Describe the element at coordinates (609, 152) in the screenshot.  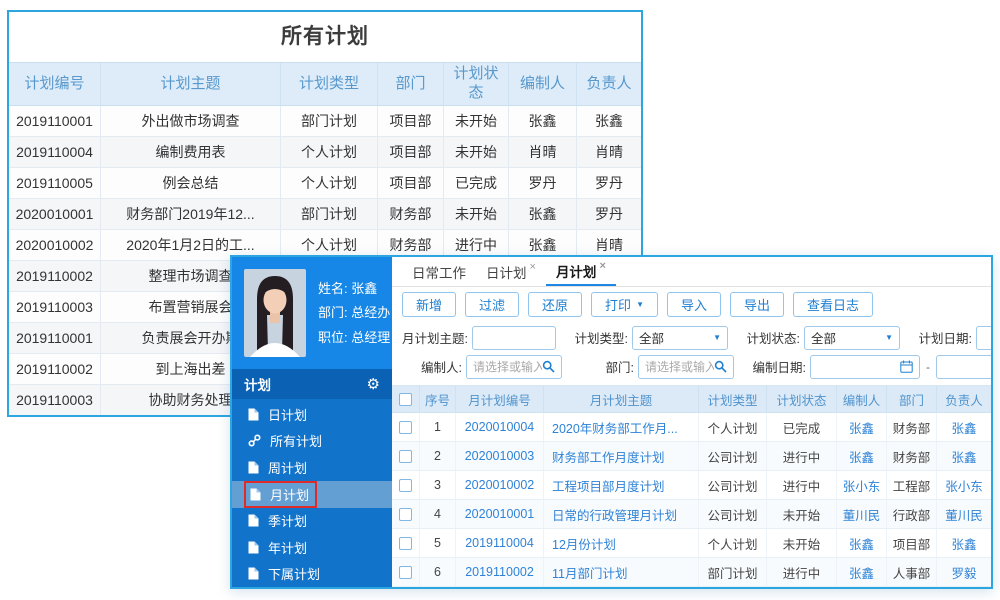
I see `table-cell: 肖晴` at that location.